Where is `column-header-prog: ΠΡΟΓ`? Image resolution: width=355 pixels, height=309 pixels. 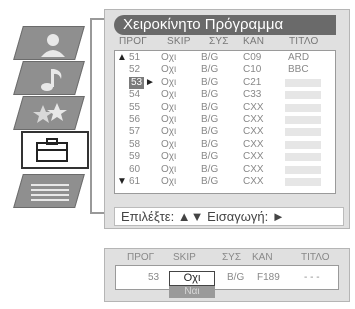
column-header-prog: ΠΡΟΓ is located at coordinates (133, 41).